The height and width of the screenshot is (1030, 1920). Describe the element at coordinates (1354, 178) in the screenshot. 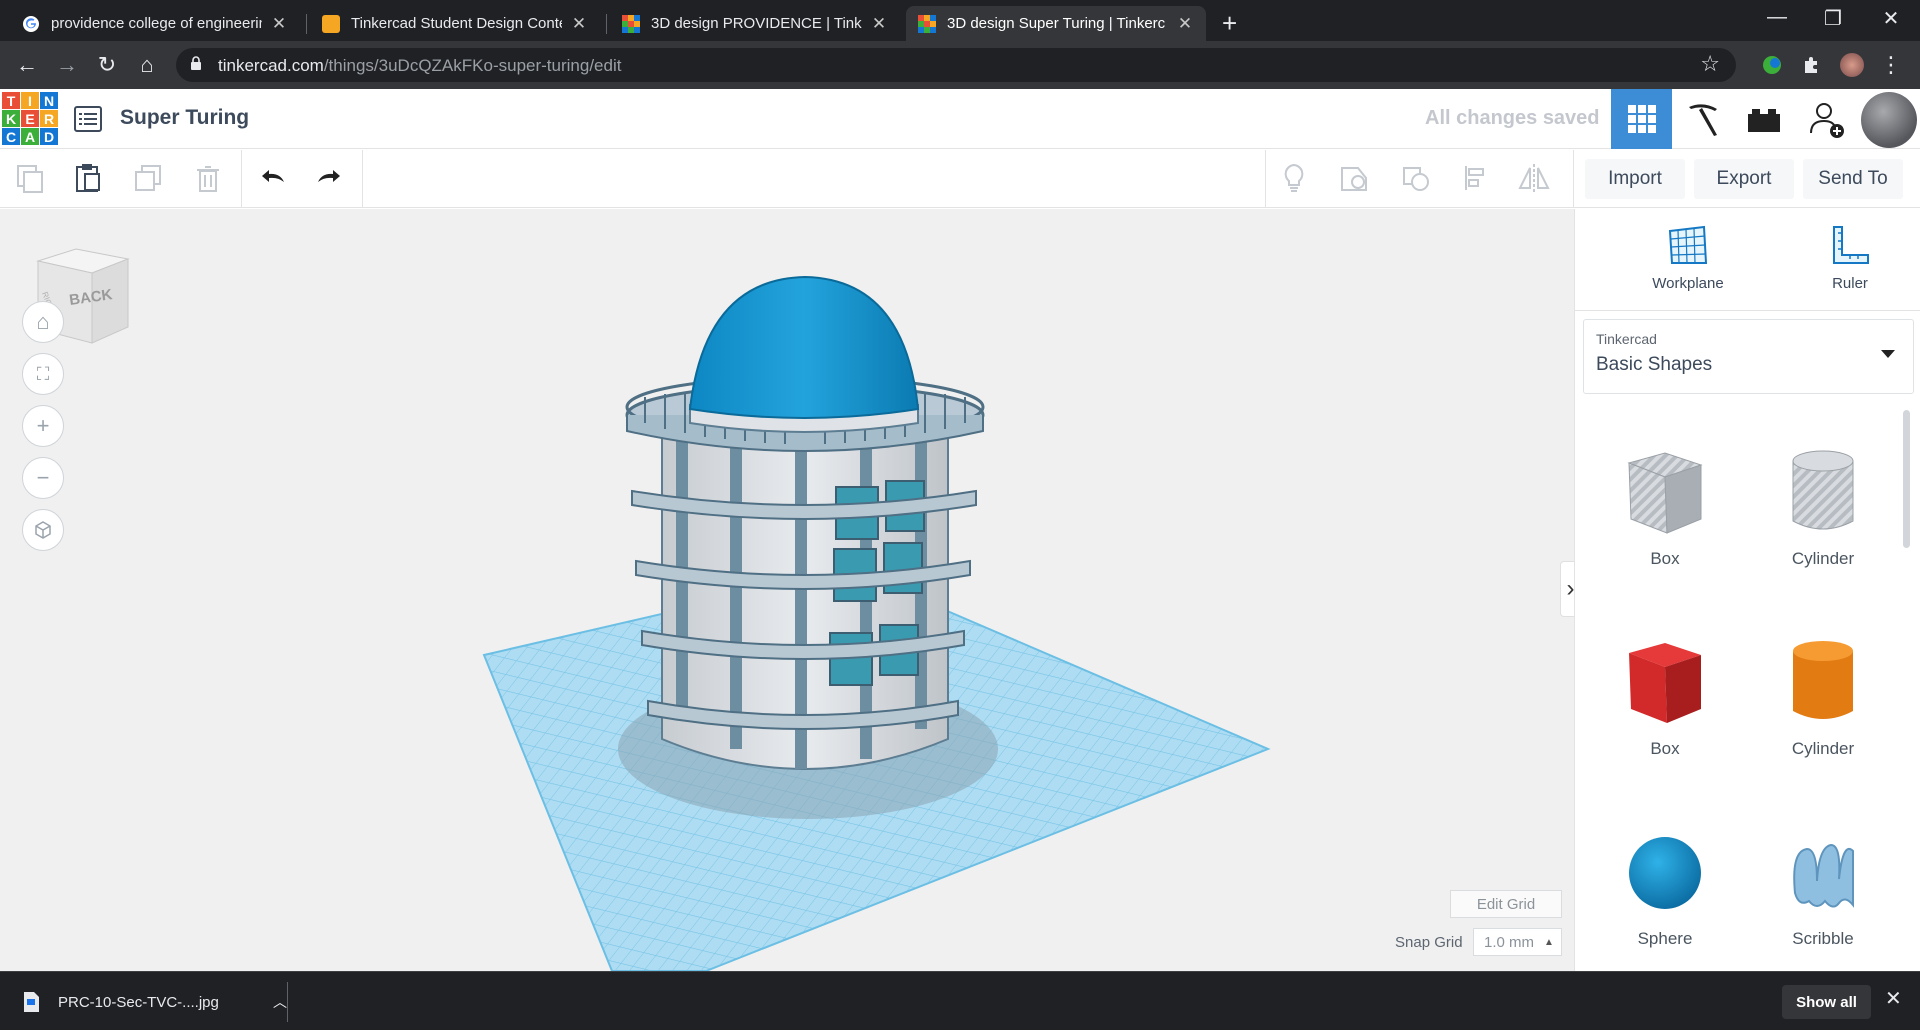

I see `group-shapes-icon` at that location.